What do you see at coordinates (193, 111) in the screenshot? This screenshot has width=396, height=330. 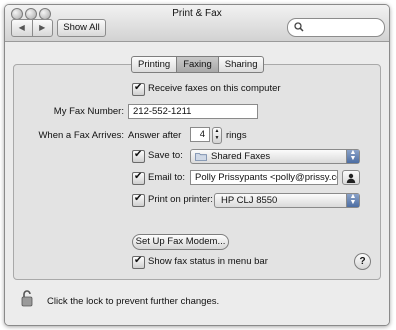 I see `fax-number-field: 212-552-1211` at bounding box center [193, 111].